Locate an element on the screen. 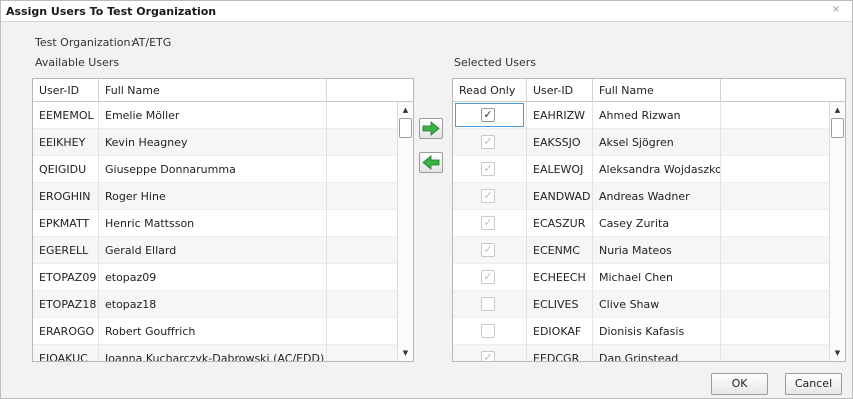  user-id-cell: EEIKHEY is located at coordinates (66, 142).